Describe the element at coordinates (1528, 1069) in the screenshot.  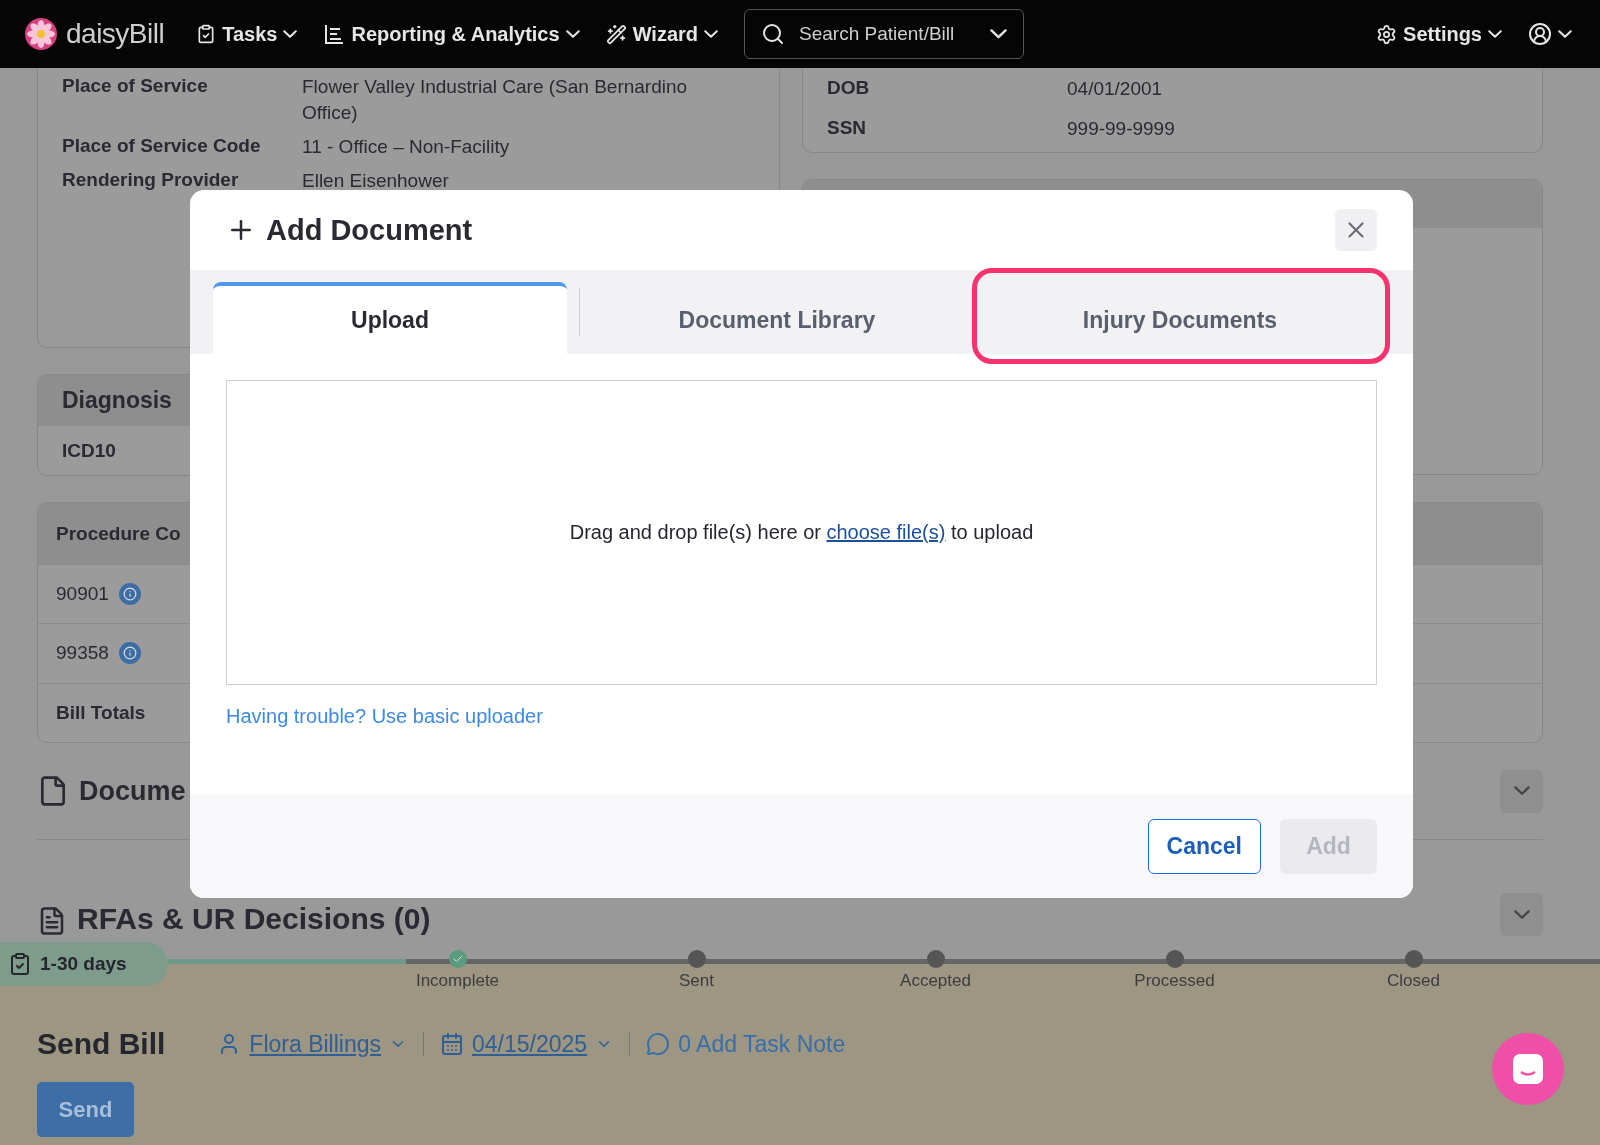
I see `chat-icon` at that location.